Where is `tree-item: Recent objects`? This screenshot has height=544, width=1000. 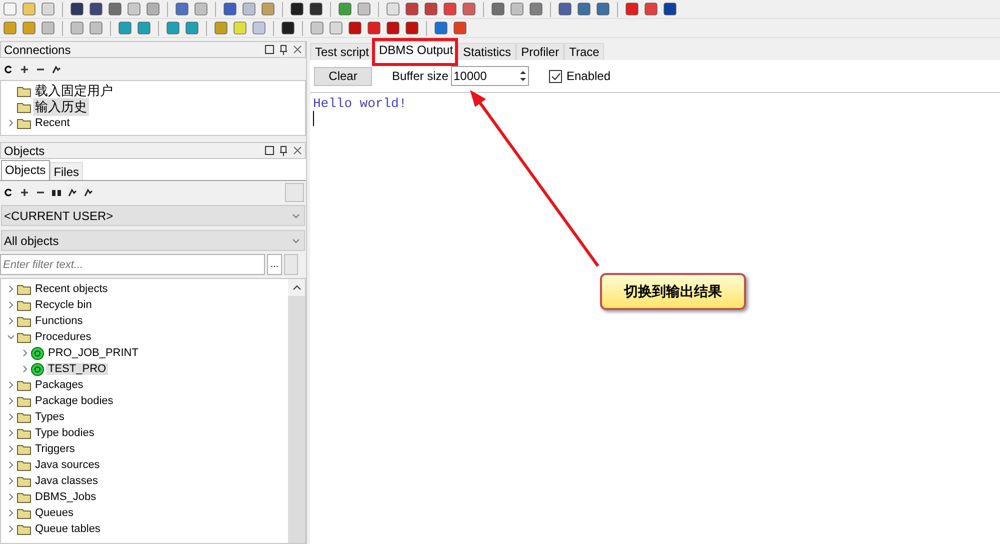 tree-item: Recent objects is located at coordinates (71, 289).